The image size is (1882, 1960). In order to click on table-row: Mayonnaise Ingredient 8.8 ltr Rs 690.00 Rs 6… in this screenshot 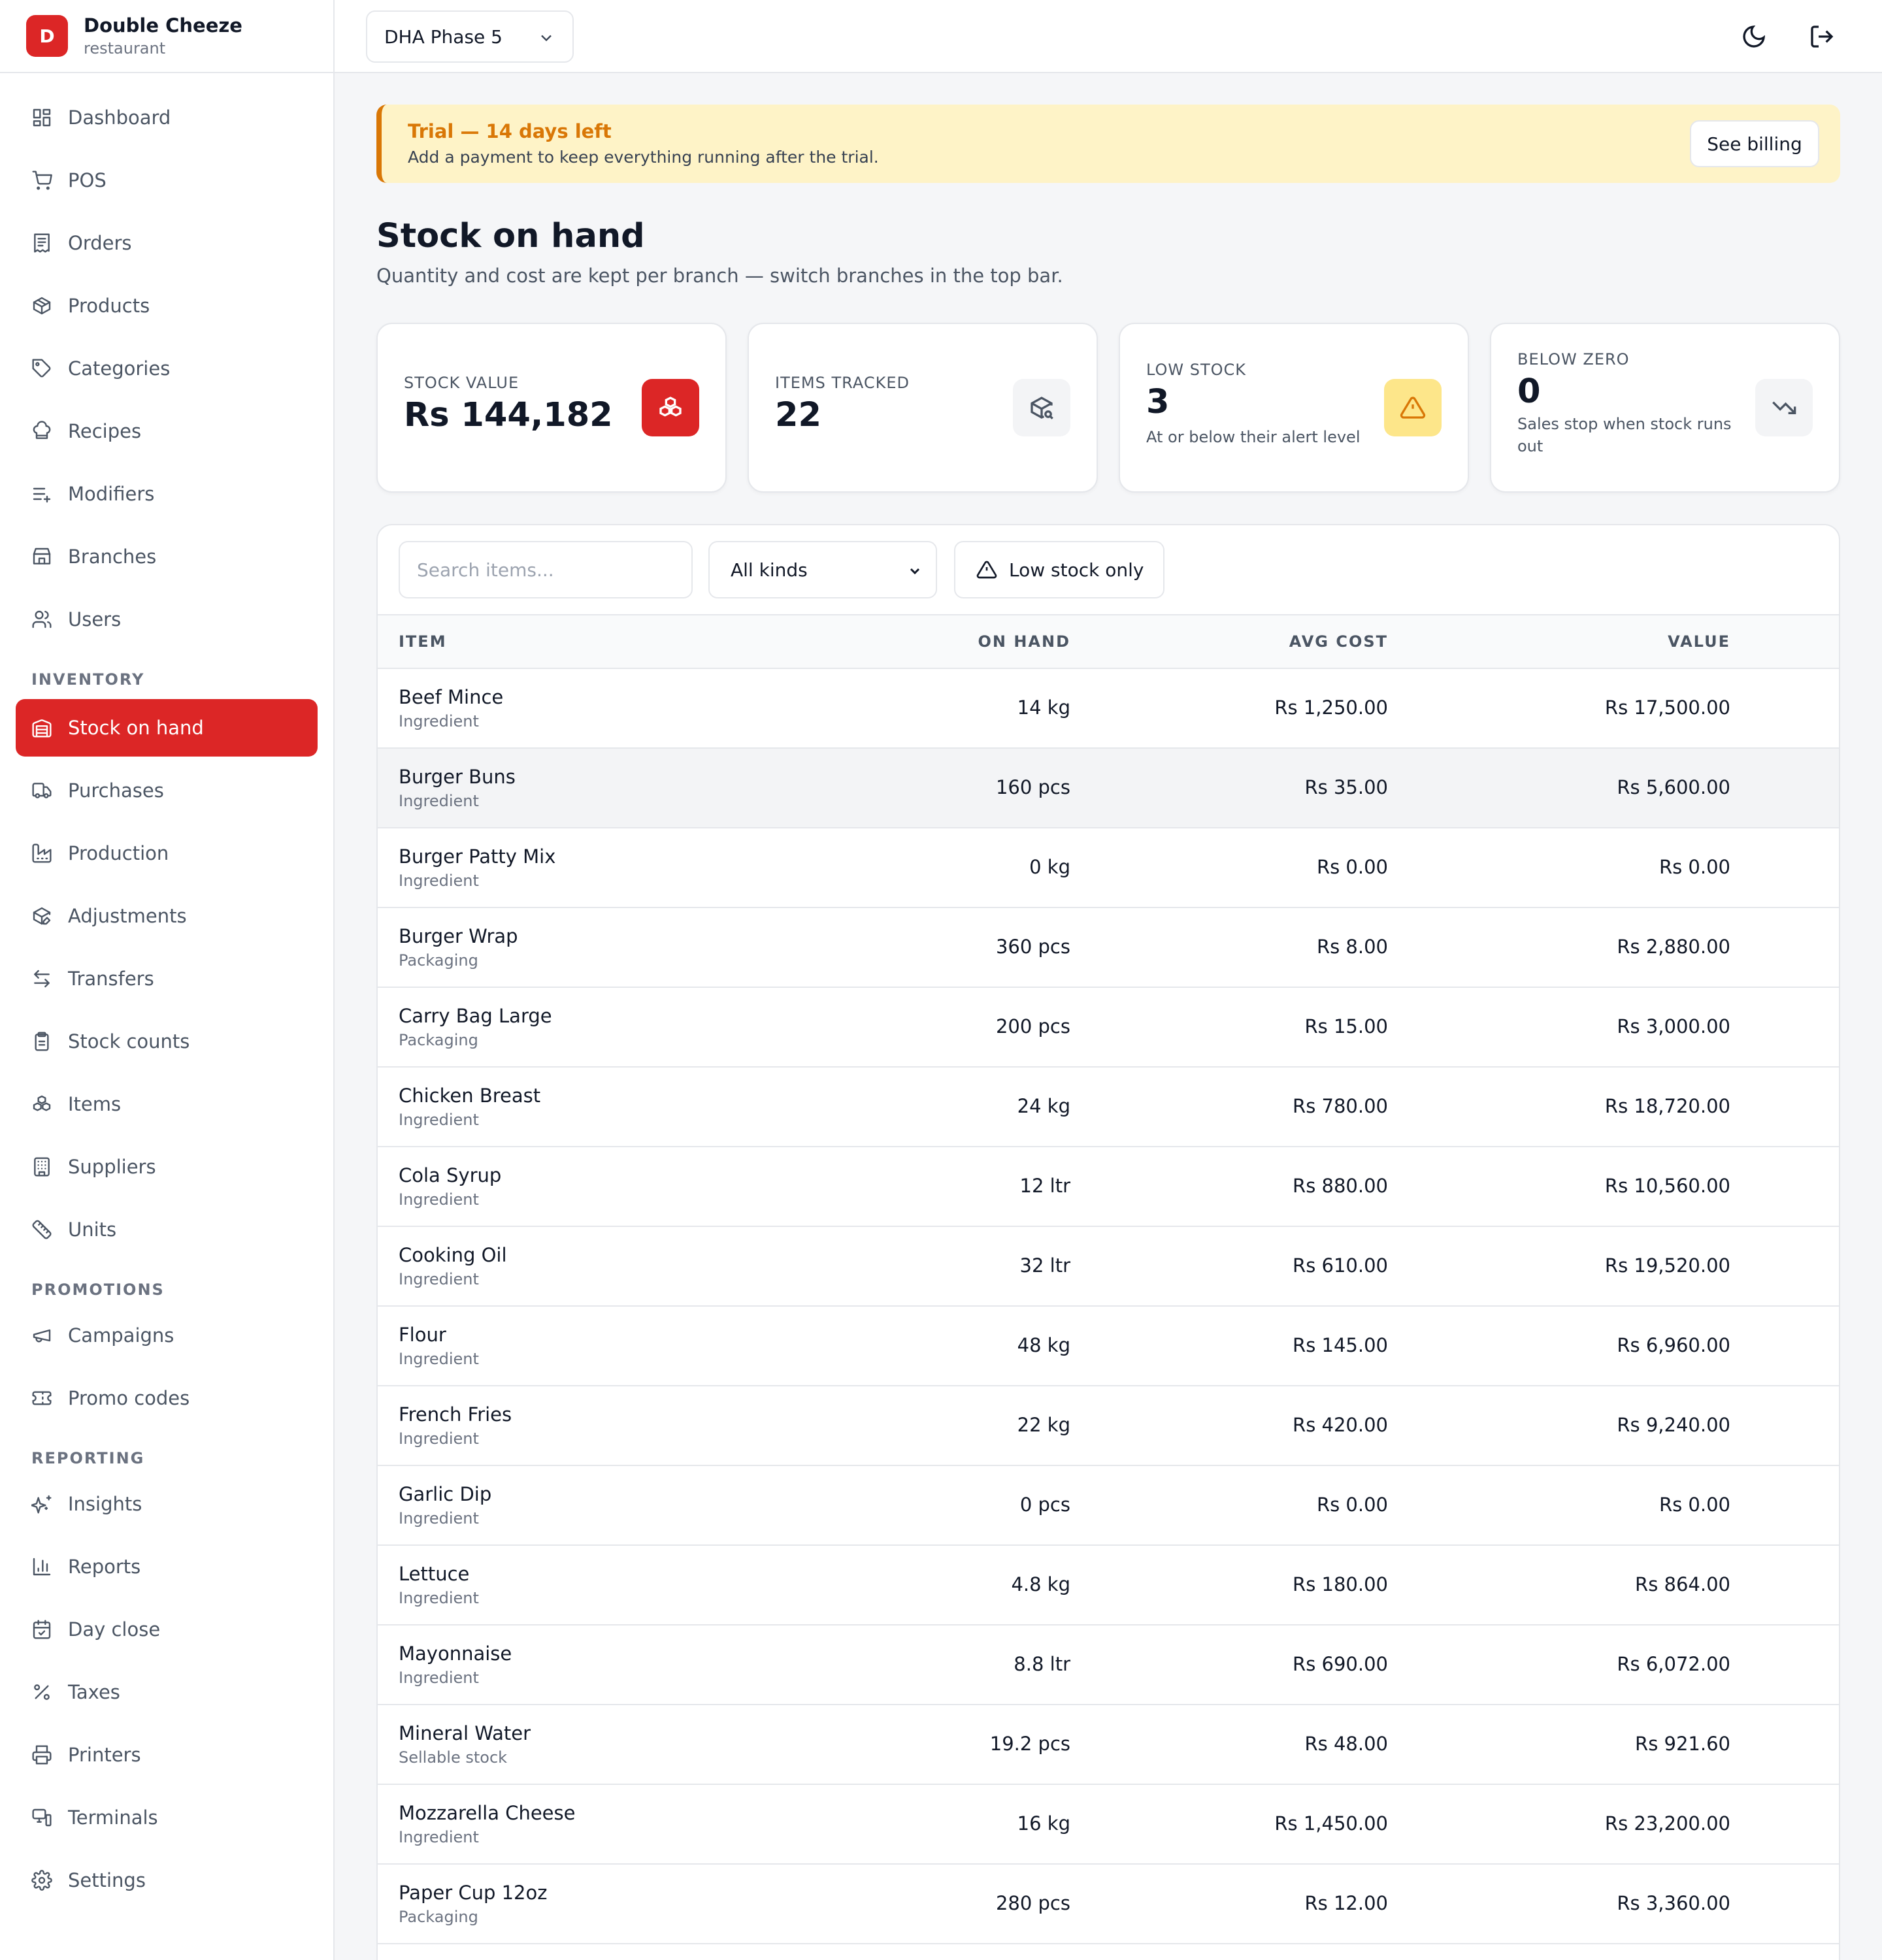, I will do `click(1108, 1665)`.